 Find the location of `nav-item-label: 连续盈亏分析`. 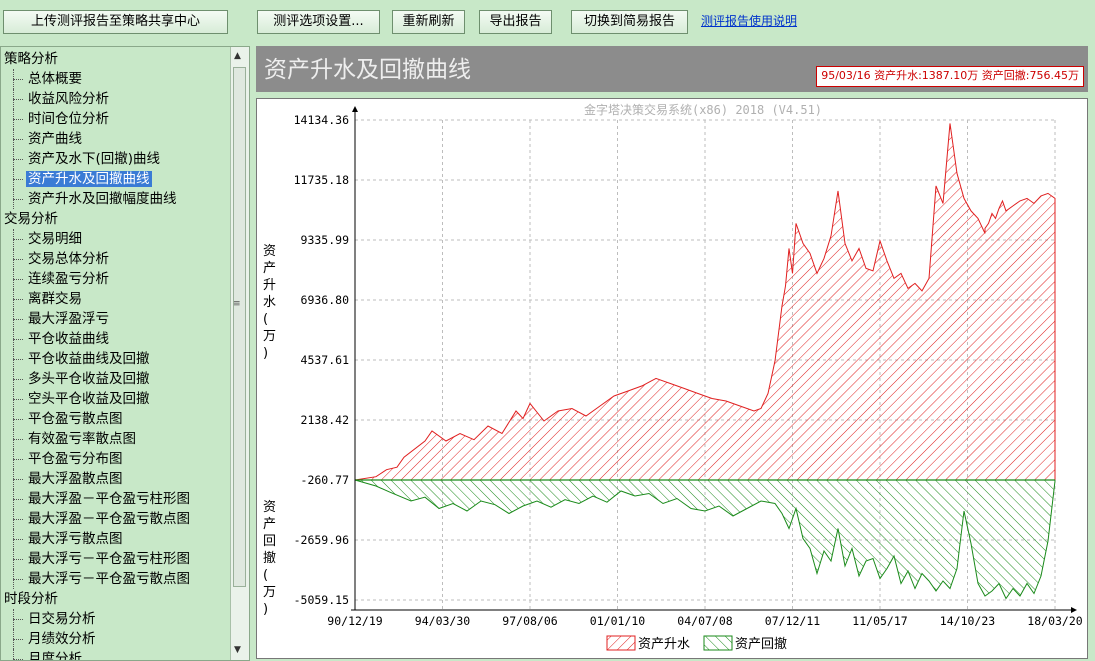

nav-item-label: 连续盈亏分析 is located at coordinates (68, 279).